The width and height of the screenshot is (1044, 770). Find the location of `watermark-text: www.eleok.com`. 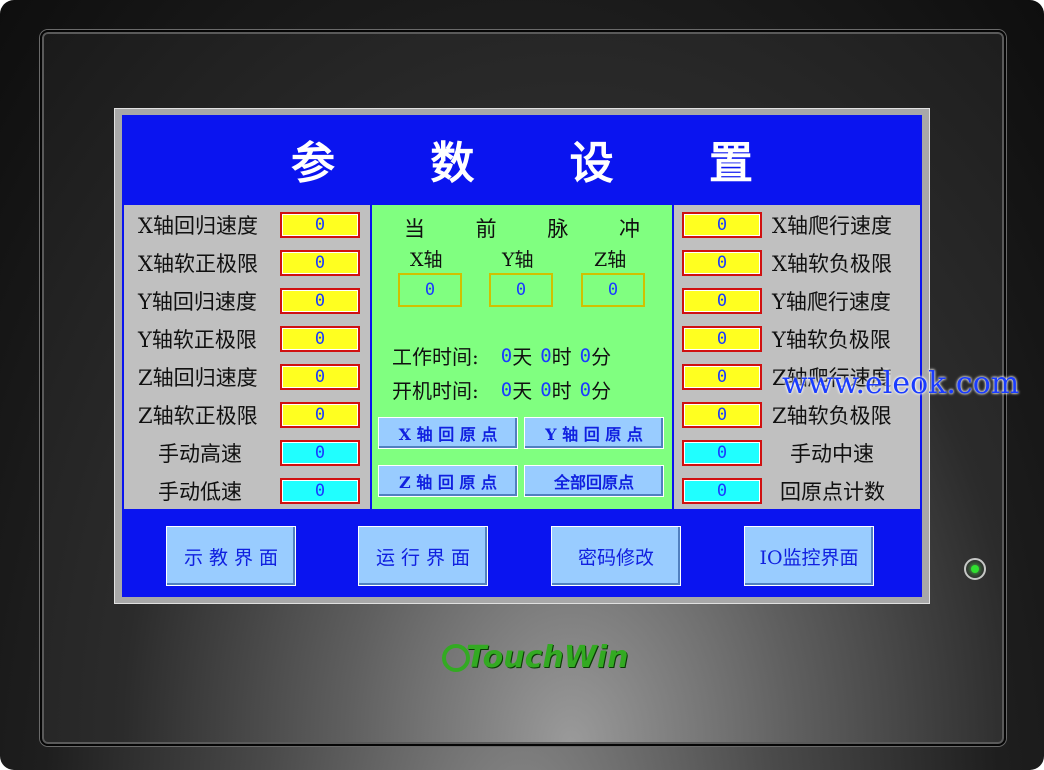

watermark-text: www.eleok.com is located at coordinates (901, 383).